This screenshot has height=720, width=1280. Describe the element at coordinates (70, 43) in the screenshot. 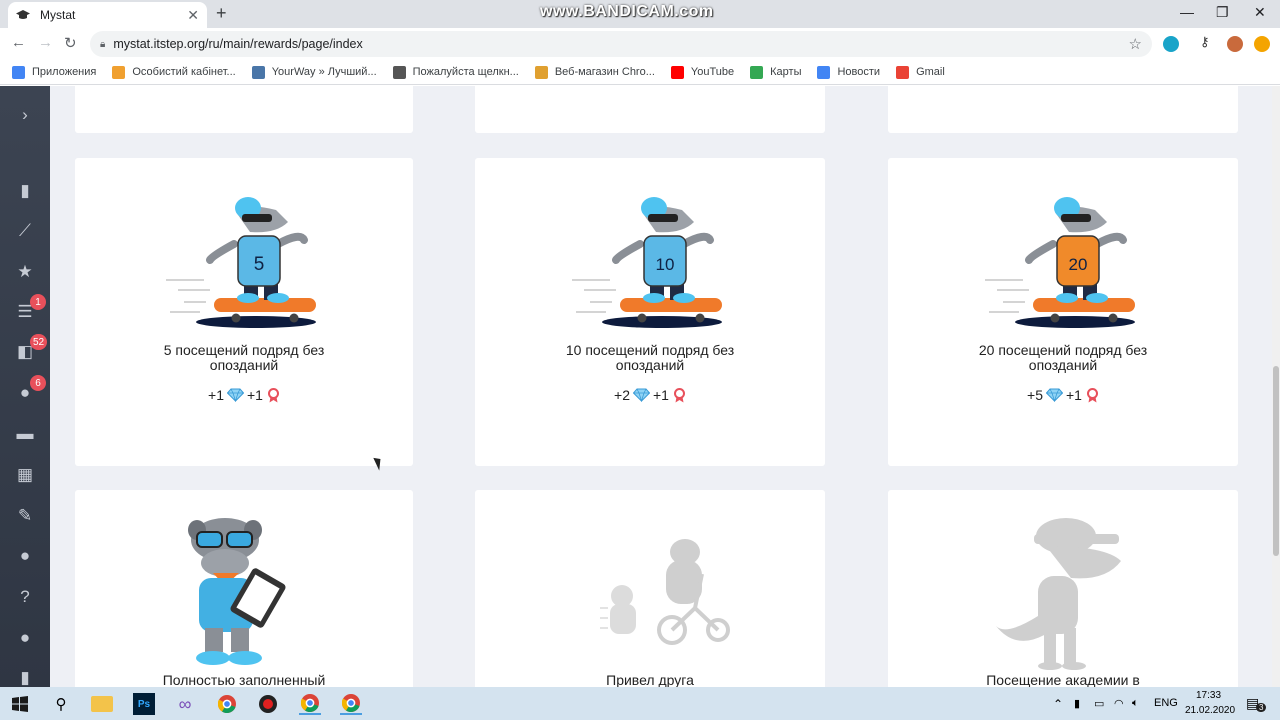

I see `reload-icon: ↻` at that location.